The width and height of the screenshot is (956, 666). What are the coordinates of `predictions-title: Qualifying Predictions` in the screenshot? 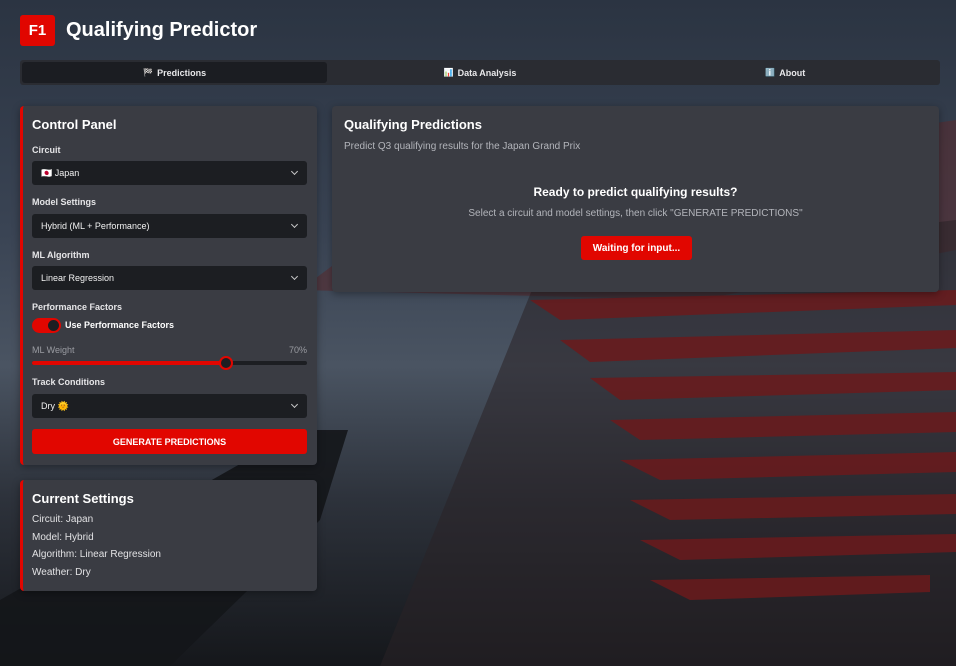 It's located at (413, 124).